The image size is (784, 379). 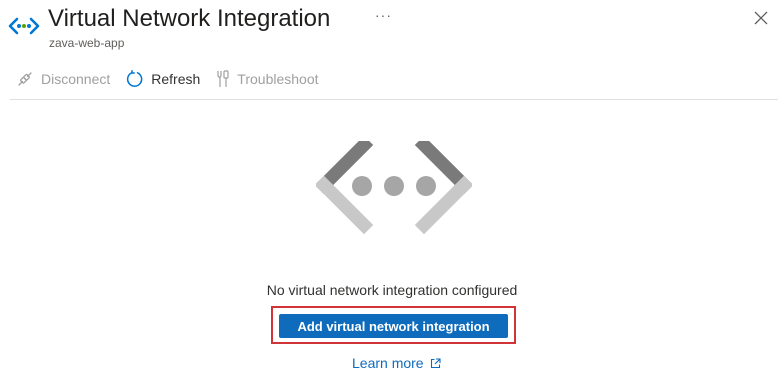 I want to click on add-vnet-integration-button: Add virtual network integration, so click(x=393, y=326).